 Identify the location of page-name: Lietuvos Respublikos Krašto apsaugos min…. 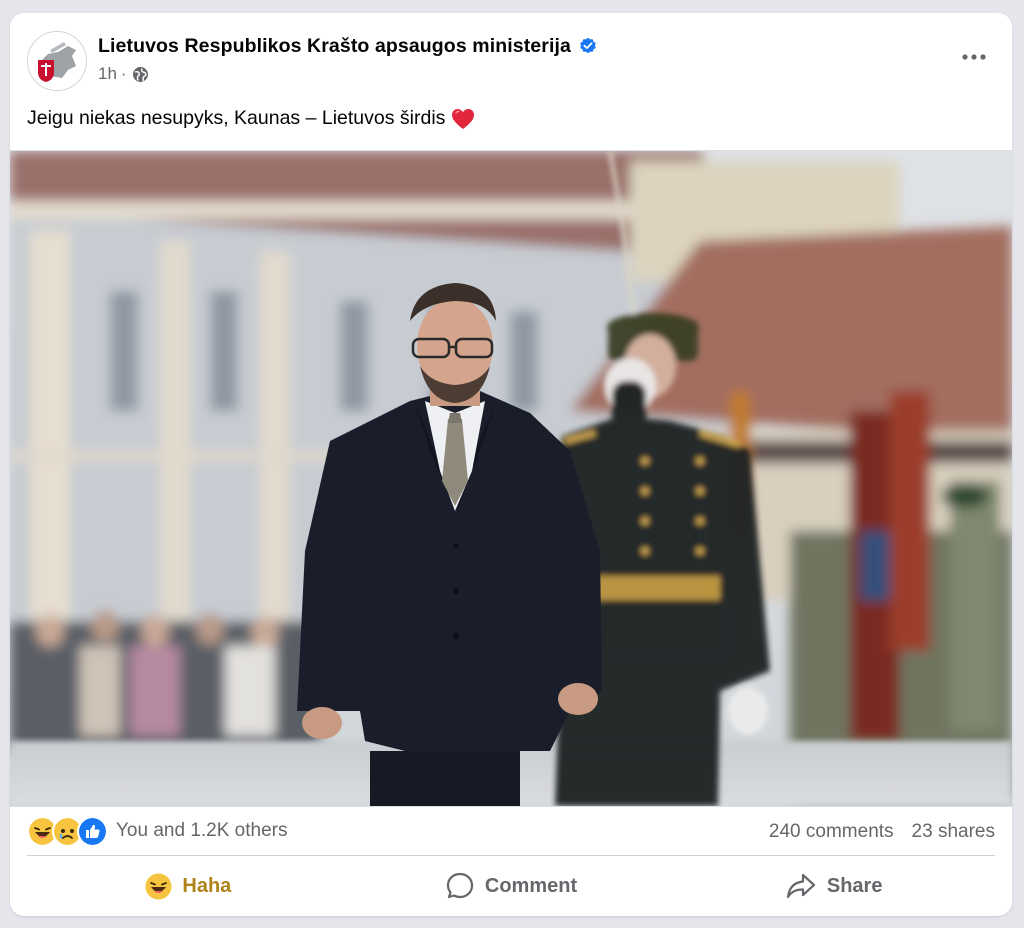
(334, 46).